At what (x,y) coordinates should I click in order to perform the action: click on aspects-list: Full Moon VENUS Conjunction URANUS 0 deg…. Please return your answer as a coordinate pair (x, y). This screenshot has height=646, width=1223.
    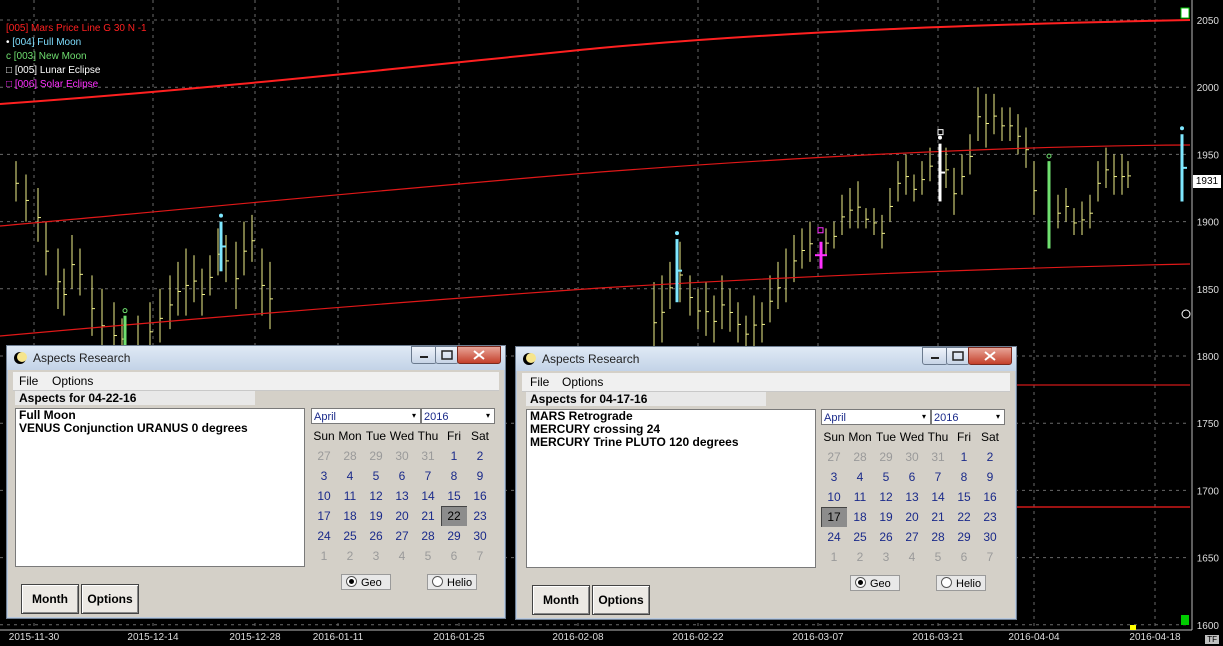
    Looking at the image, I should click on (160, 487).